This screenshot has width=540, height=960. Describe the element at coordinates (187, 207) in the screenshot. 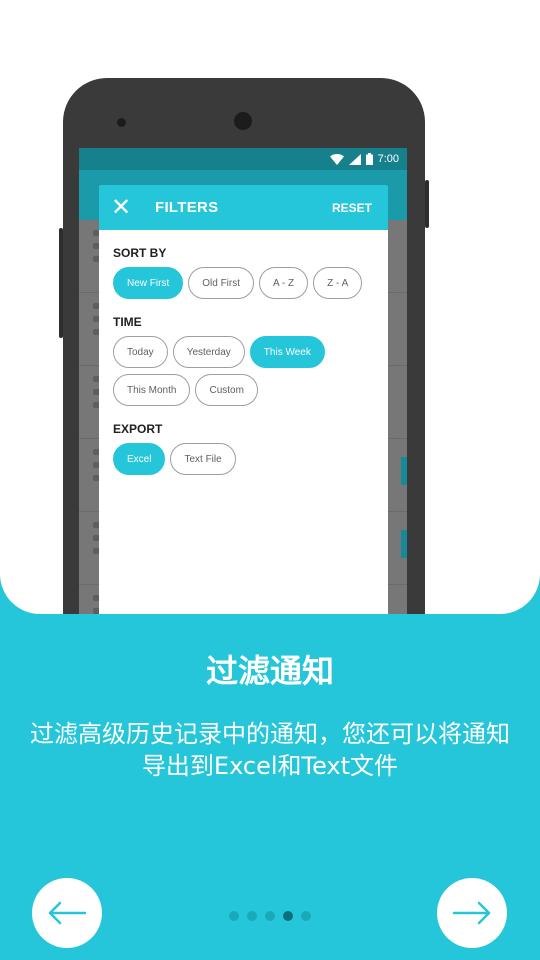

I see `dialog-title: FILTERS` at that location.